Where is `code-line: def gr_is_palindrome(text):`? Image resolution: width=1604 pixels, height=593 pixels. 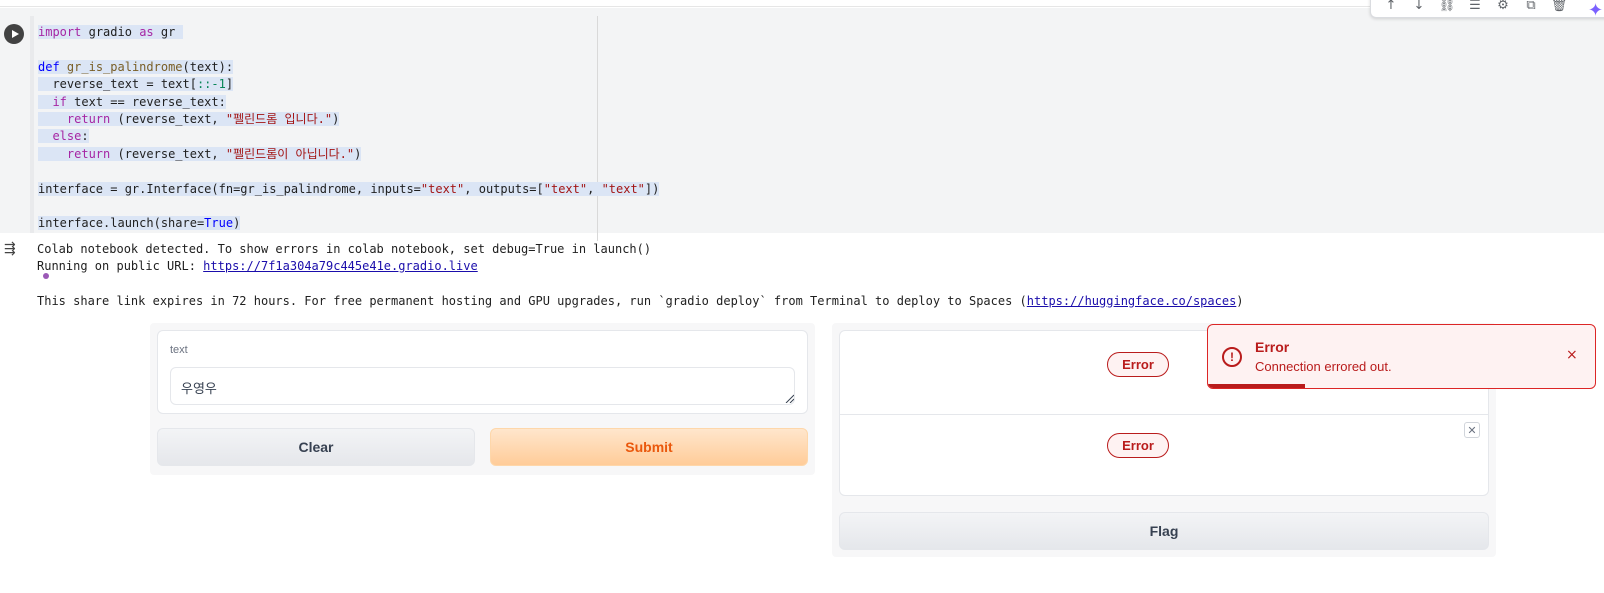
code-line: def gr_is_palindrome(text): is located at coordinates (136, 66).